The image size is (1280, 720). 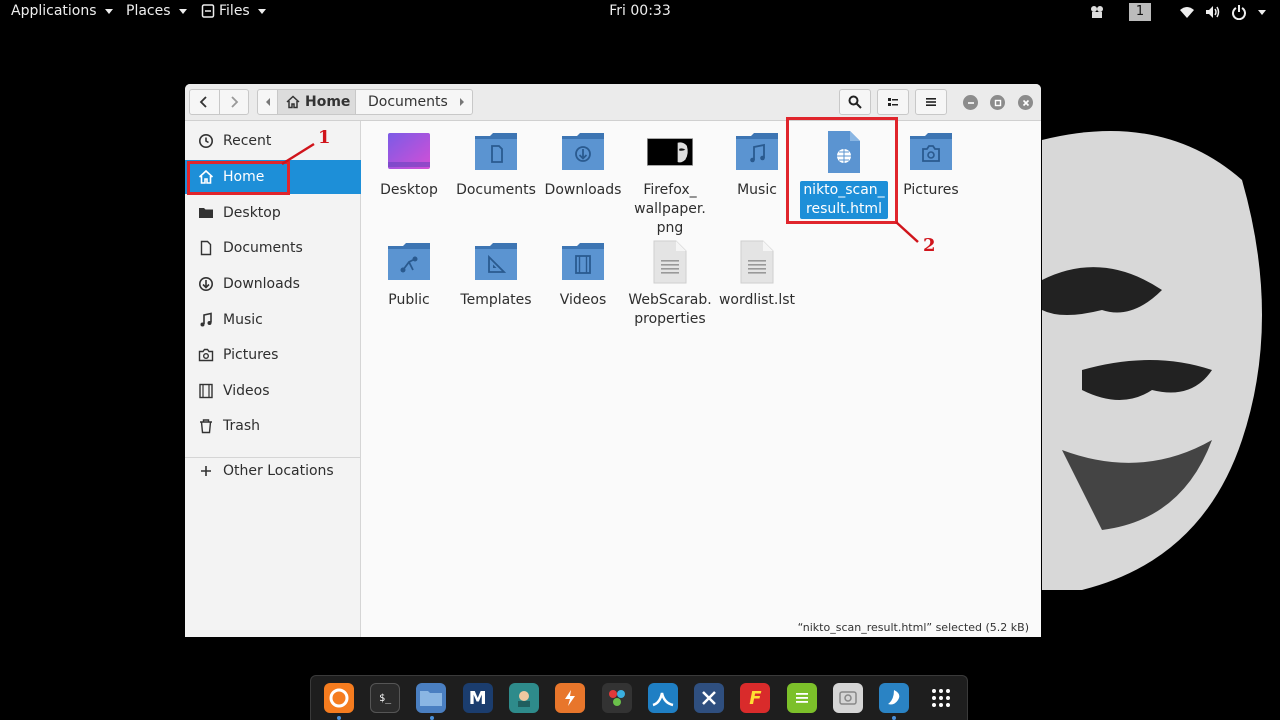 What do you see at coordinates (931, 190) in the screenshot?
I see `file-item-label: Pictures` at bounding box center [931, 190].